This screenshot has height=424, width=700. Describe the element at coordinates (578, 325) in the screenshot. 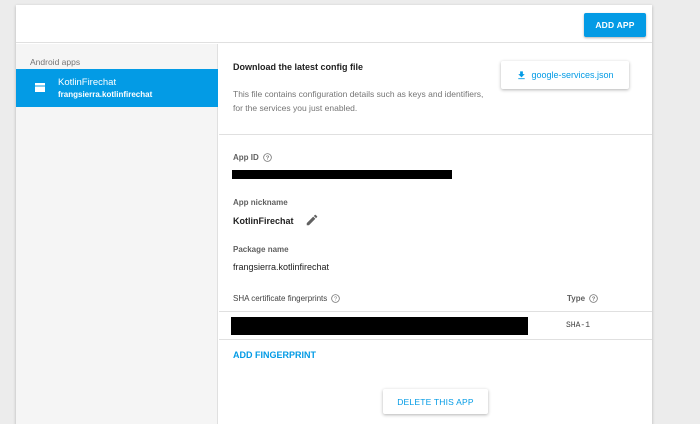

I see `sha-type-value: SHA-1` at that location.